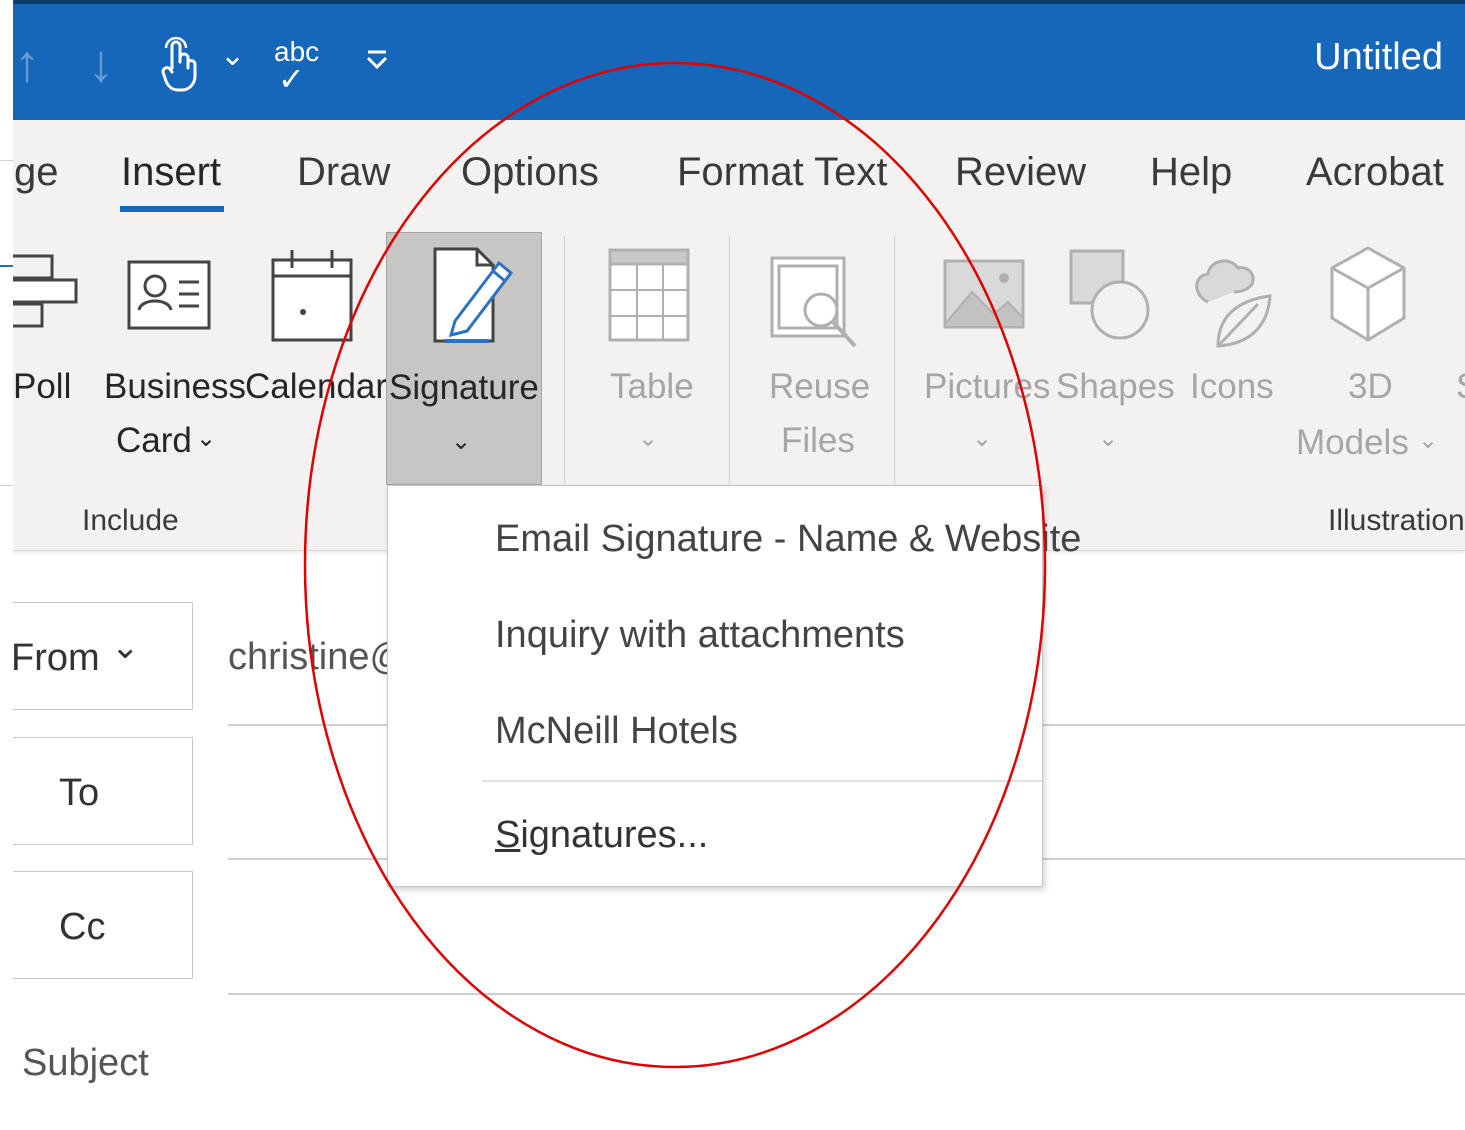  Describe the element at coordinates (846, 1065) in the screenshot. I see `subject-input` at that location.